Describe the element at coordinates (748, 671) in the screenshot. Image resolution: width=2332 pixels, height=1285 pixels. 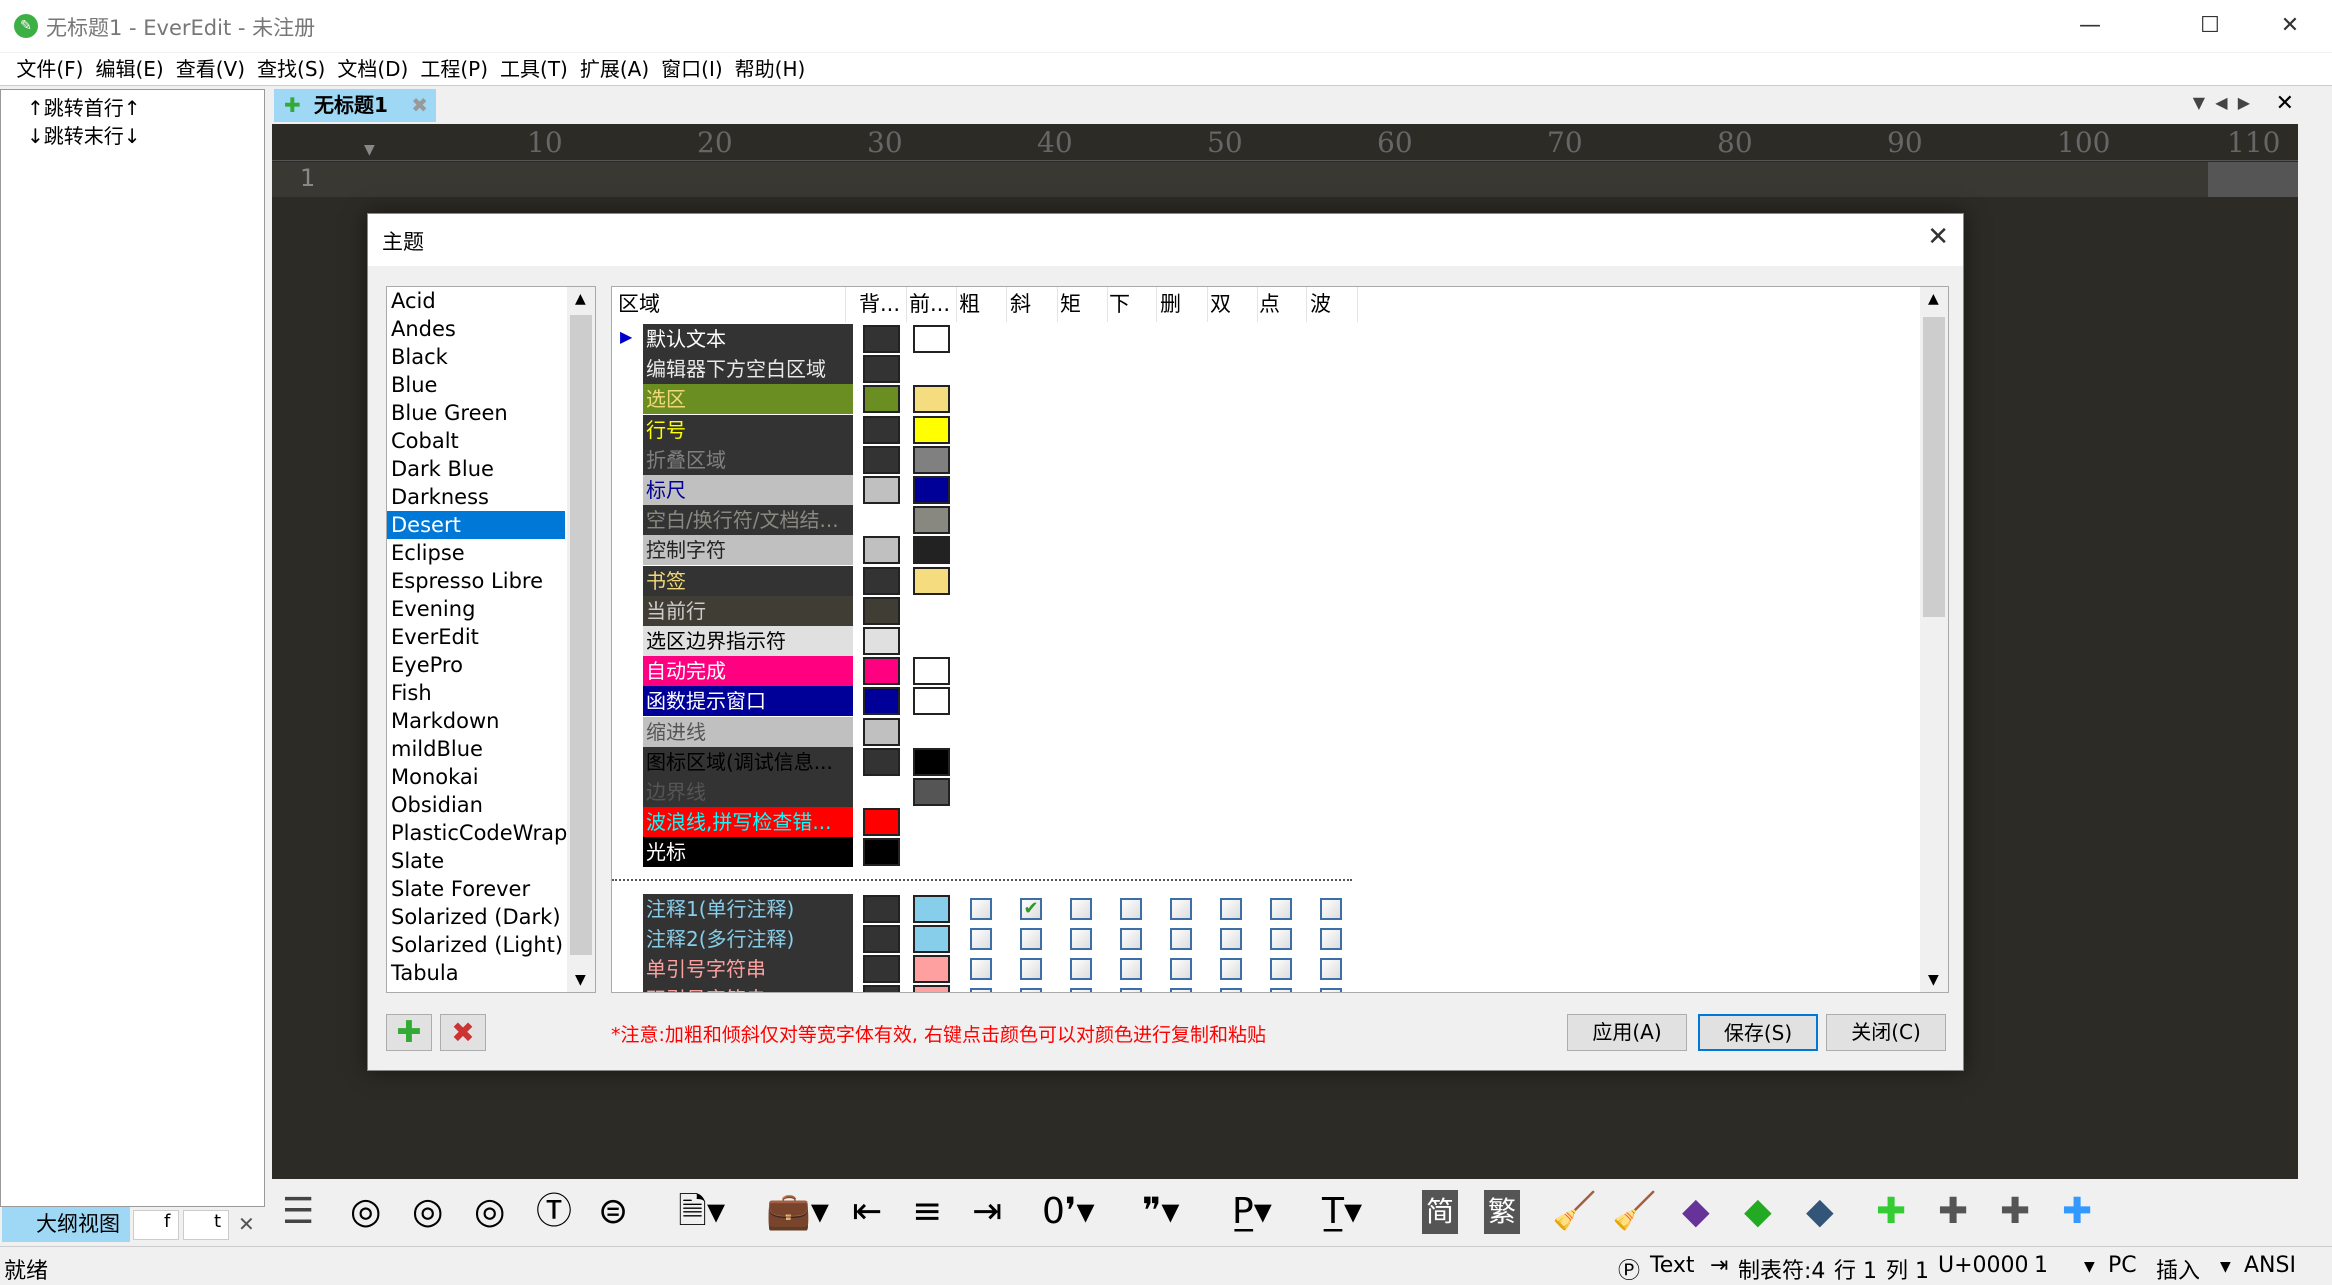
I see `region-name: 自动完成` at that location.